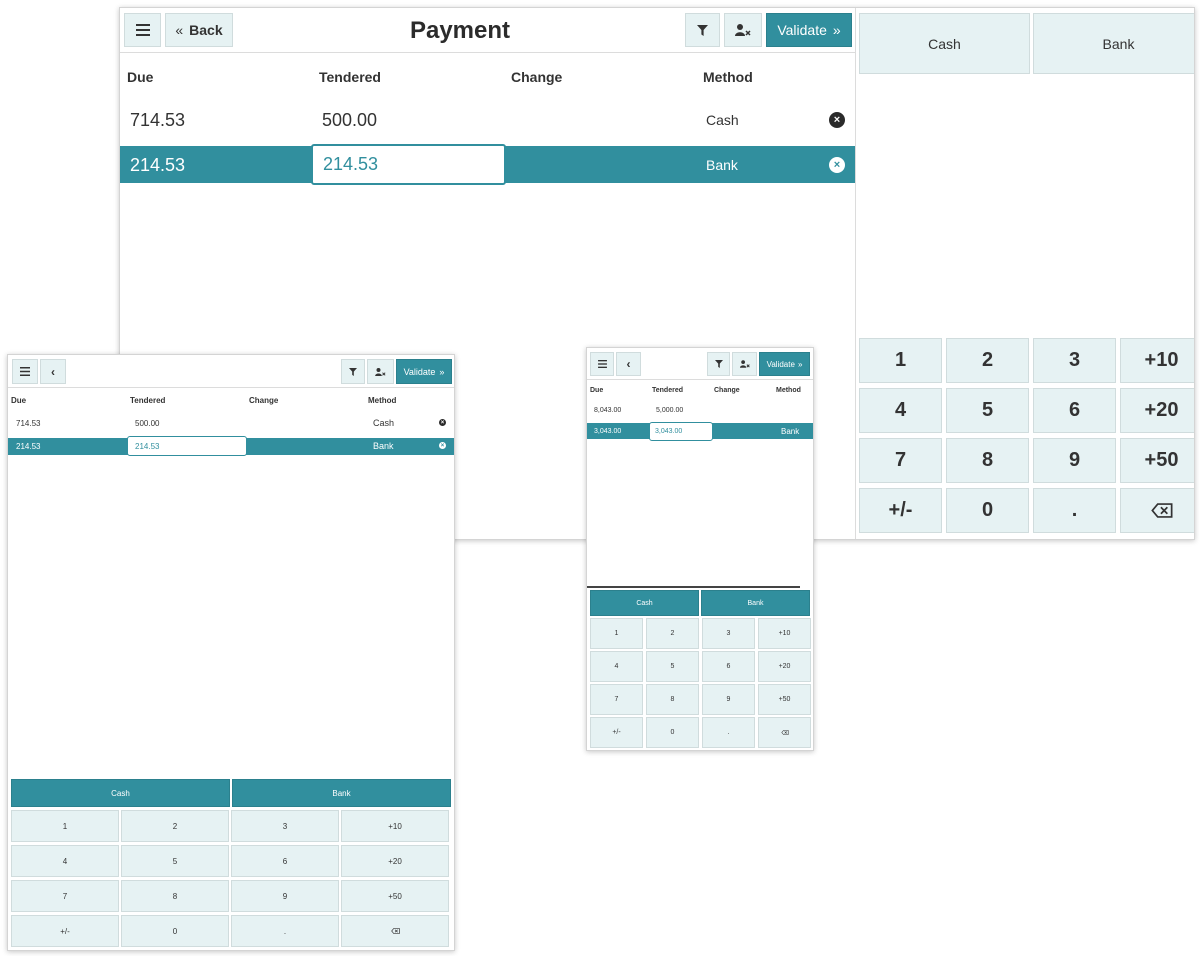 The height and width of the screenshot is (956, 1200). I want to click on numpad-key-label: +20, so click(784, 666).